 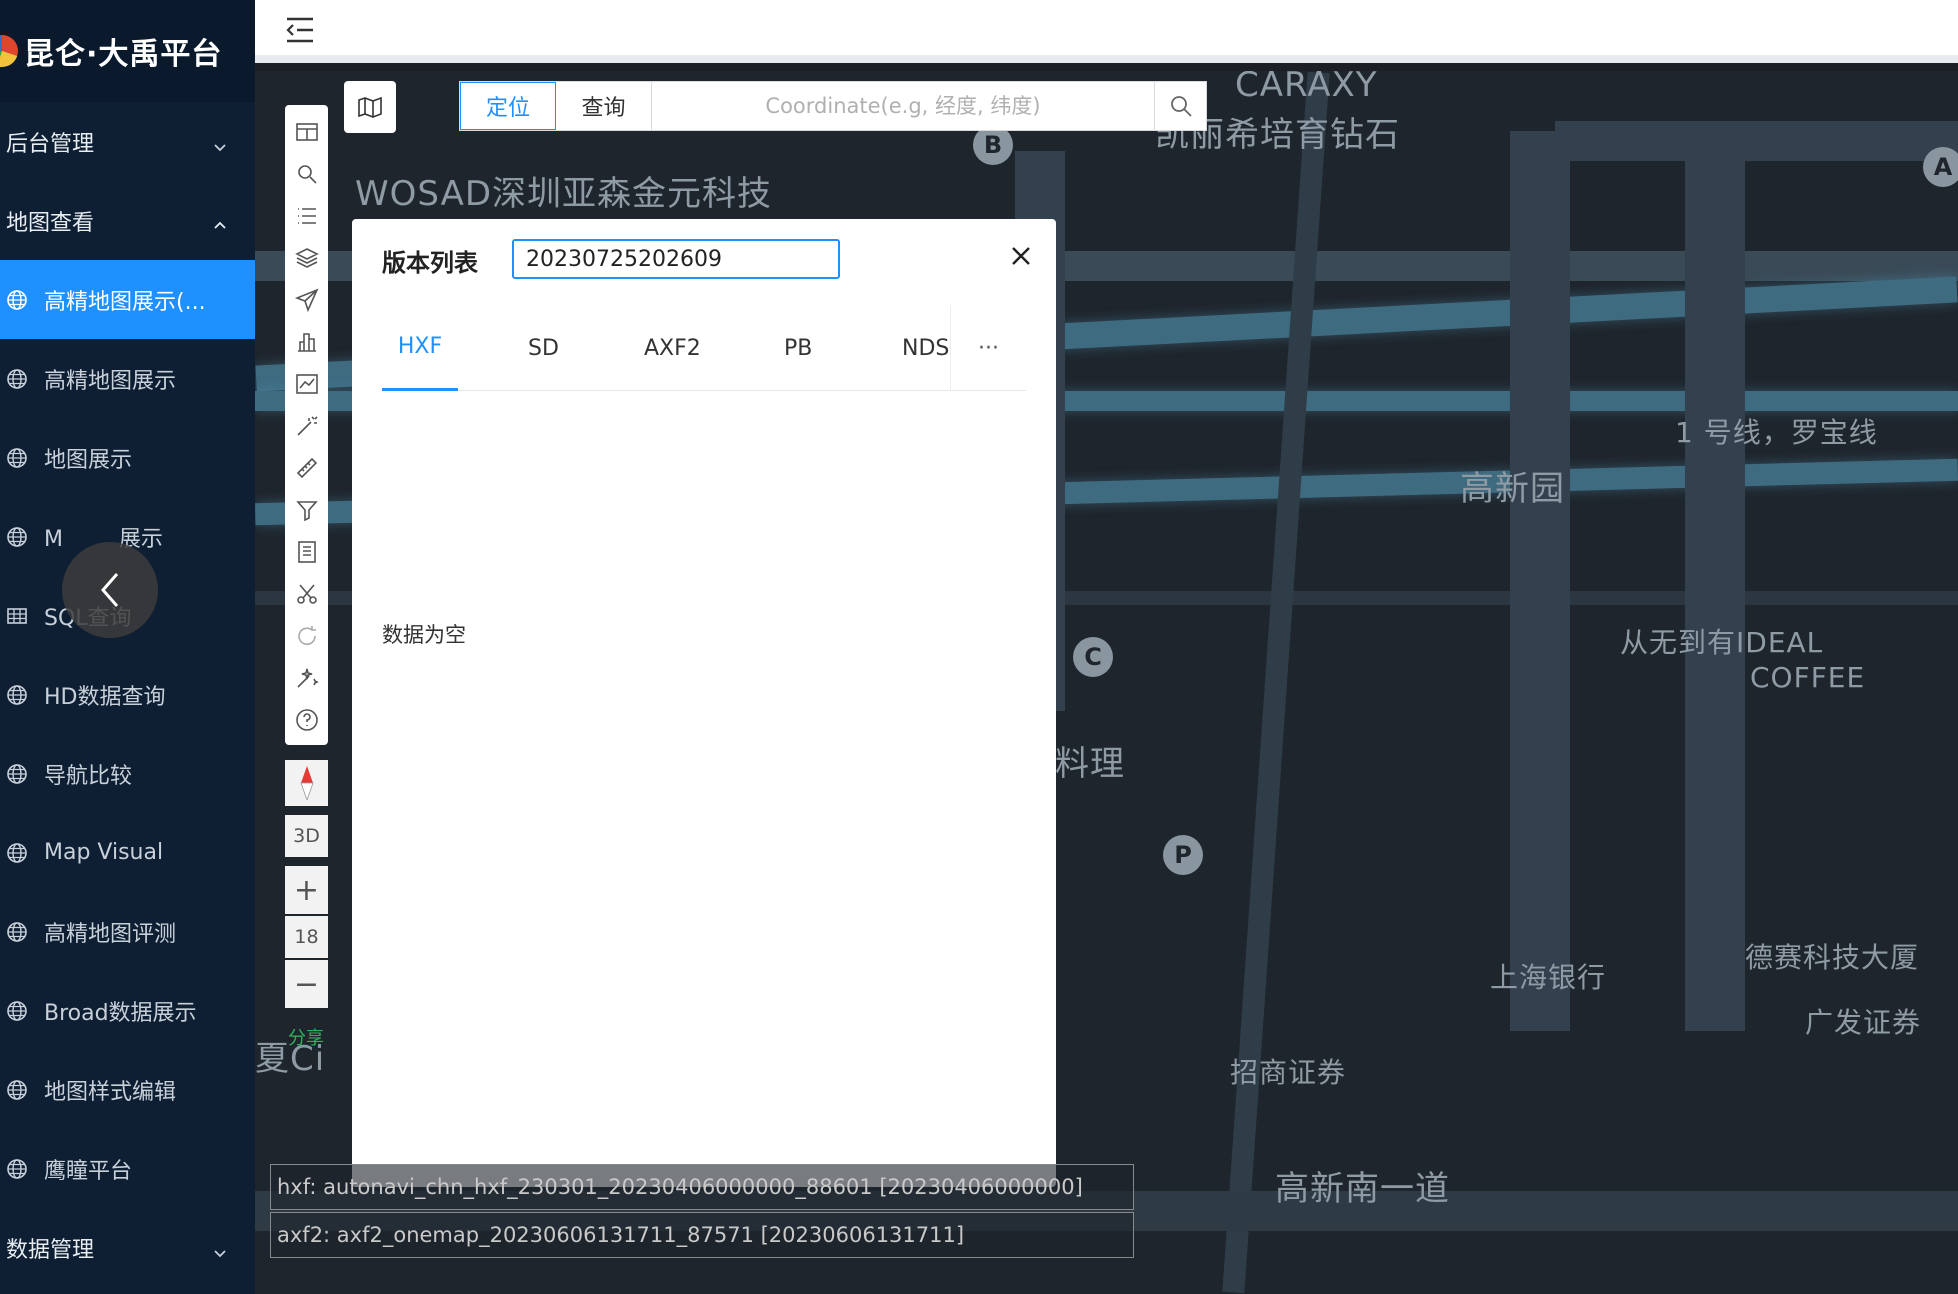 What do you see at coordinates (1021, 256) in the screenshot?
I see `close-icon` at bounding box center [1021, 256].